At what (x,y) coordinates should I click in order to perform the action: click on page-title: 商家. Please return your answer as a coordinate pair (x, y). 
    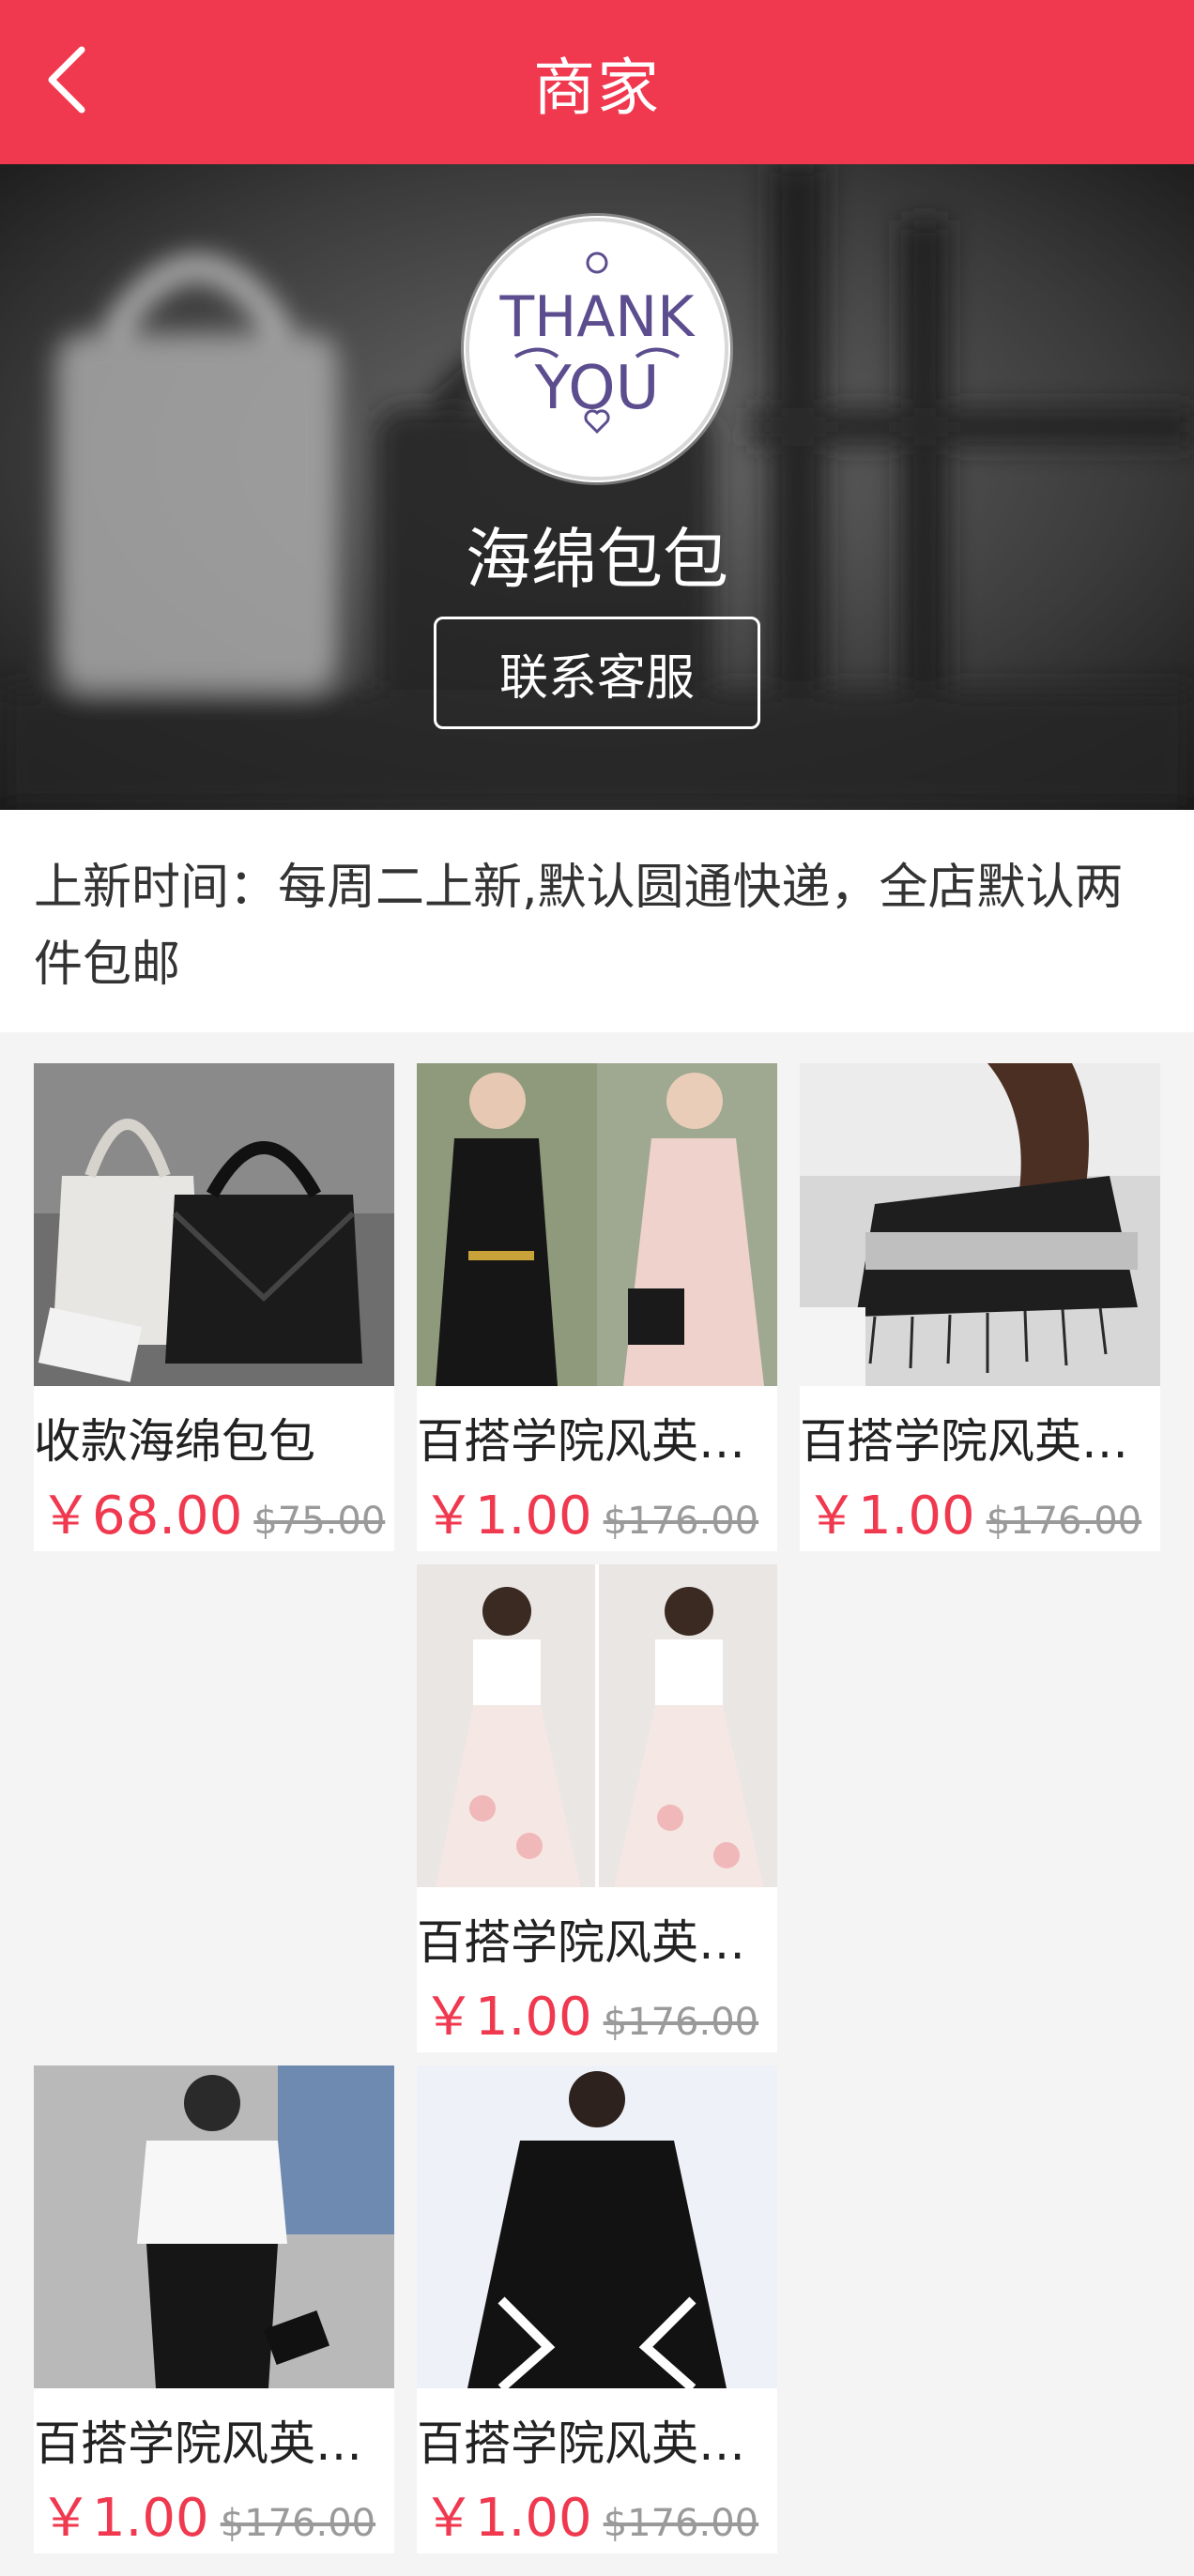
    Looking at the image, I should click on (597, 87).